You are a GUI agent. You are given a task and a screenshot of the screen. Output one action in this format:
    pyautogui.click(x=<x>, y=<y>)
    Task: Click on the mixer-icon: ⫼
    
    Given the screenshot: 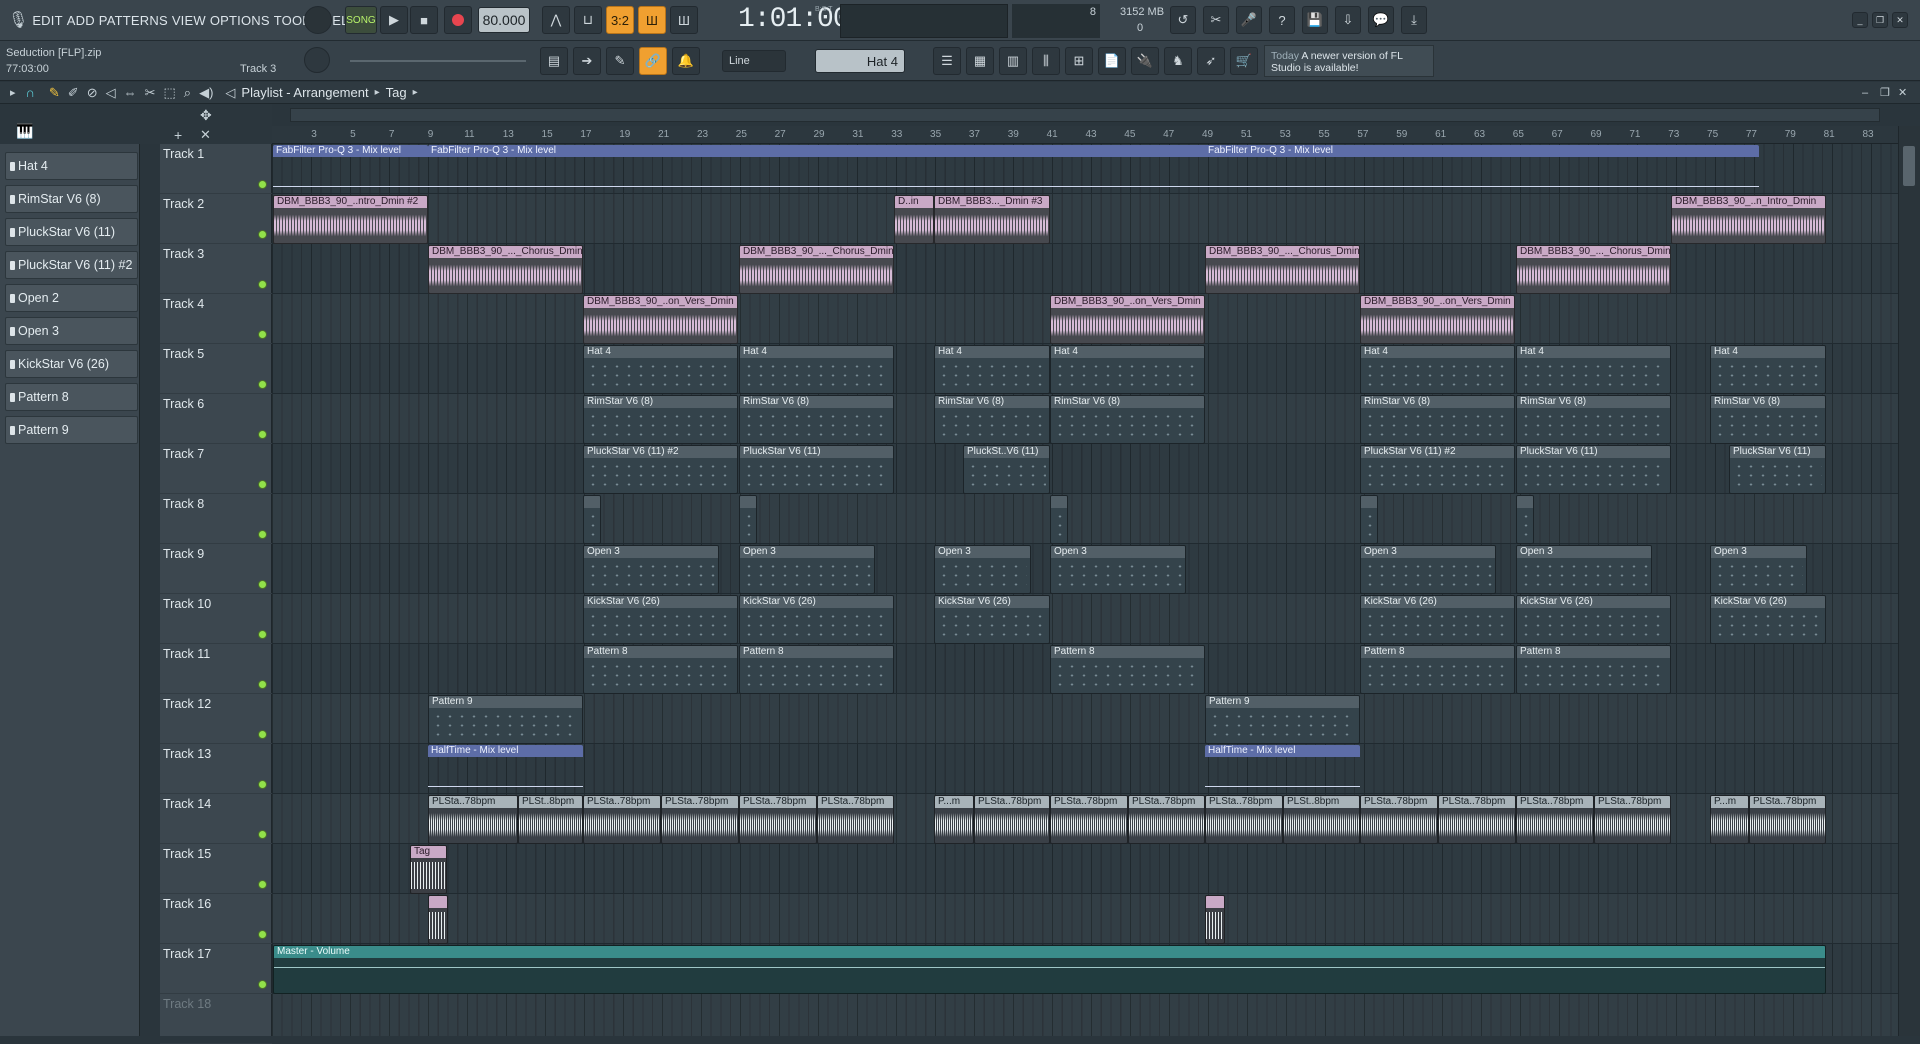 What is the action you would take?
    pyautogui.click(x=1046, y=61)
    